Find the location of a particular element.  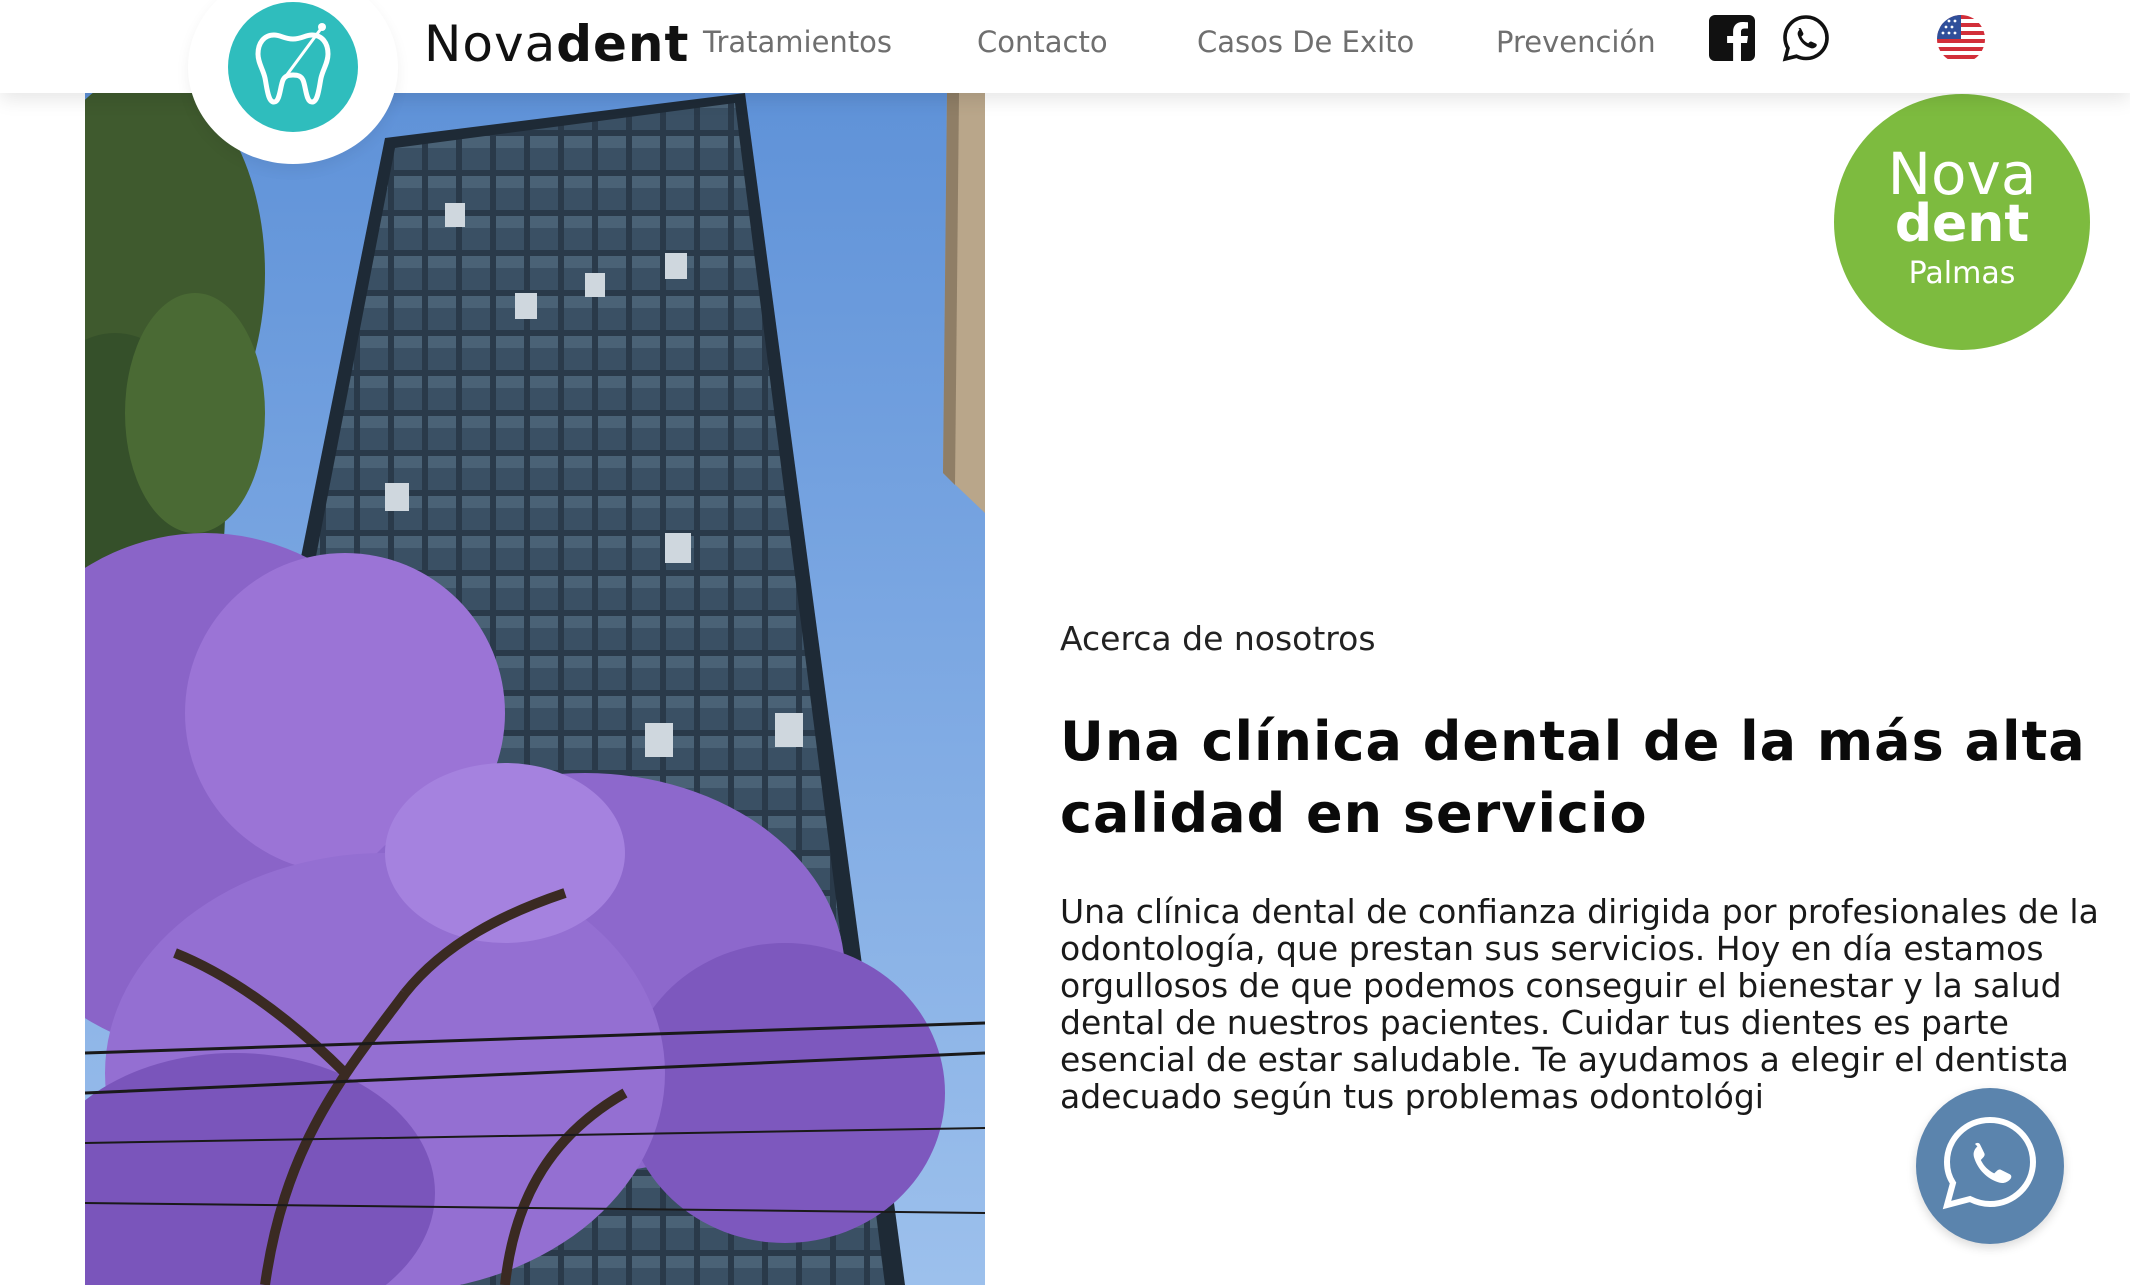

section-eyebrow: Acerca de nosotros is located at coordinates (1218, 638).